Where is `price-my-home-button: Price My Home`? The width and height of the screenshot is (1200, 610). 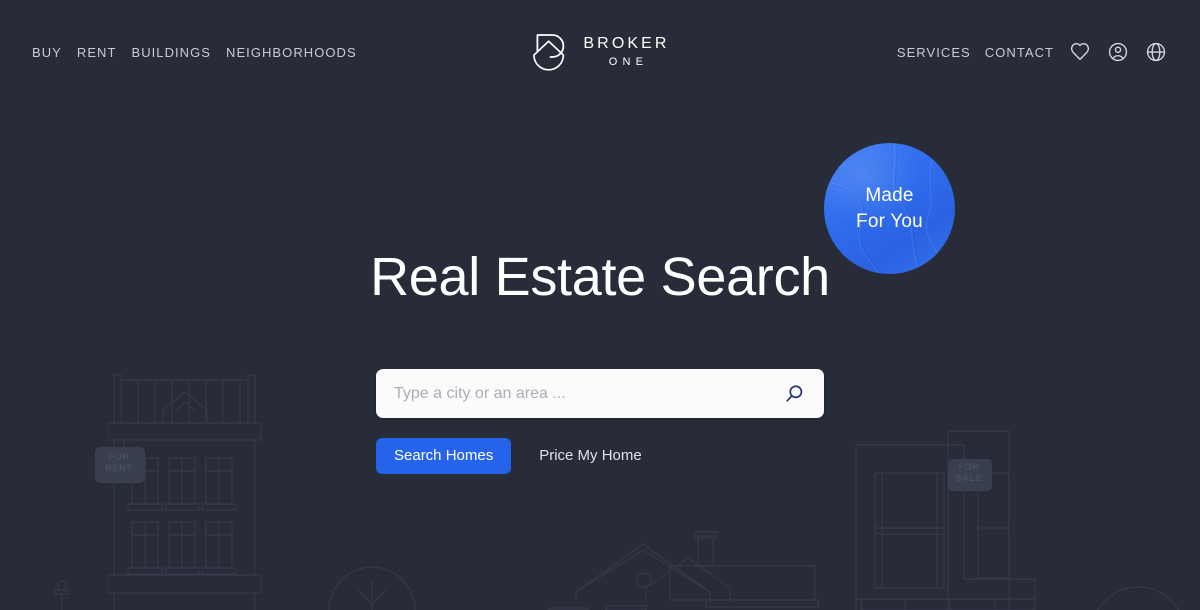
price-my-home-button: Price My Home is located at coordinates (590, 456).